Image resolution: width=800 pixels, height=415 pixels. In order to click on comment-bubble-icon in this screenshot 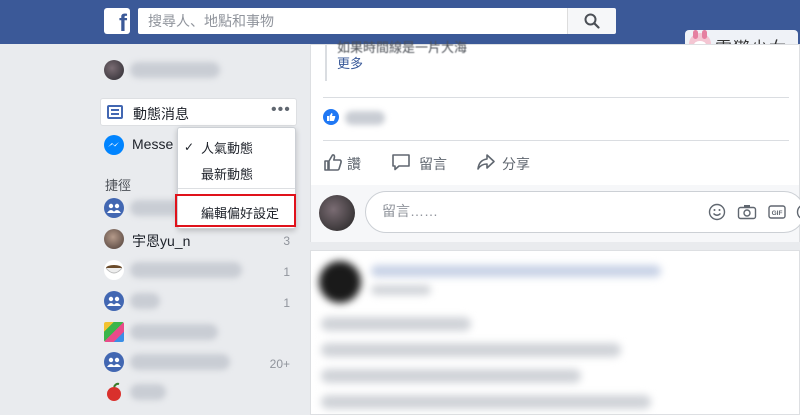, I will do `click(401, 162)`.